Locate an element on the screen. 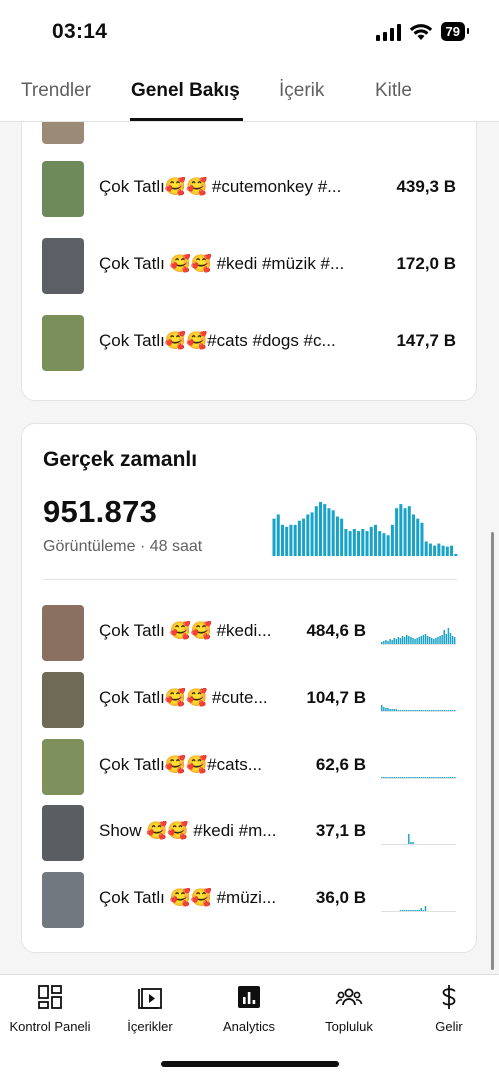 The image size is (499, 1081). list-item: Show 🥰🥰 #kedi #m... 37,1 B is located at coordinates (249, 834).